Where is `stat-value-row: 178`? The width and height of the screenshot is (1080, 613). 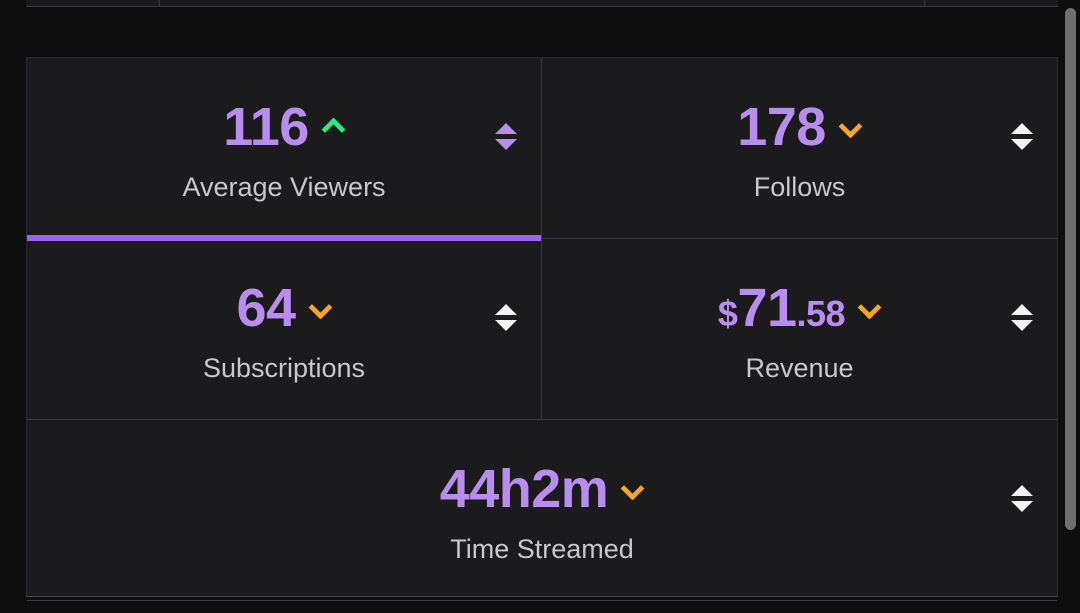
stat-value-row: 178 is located at coordinates (799, 127).